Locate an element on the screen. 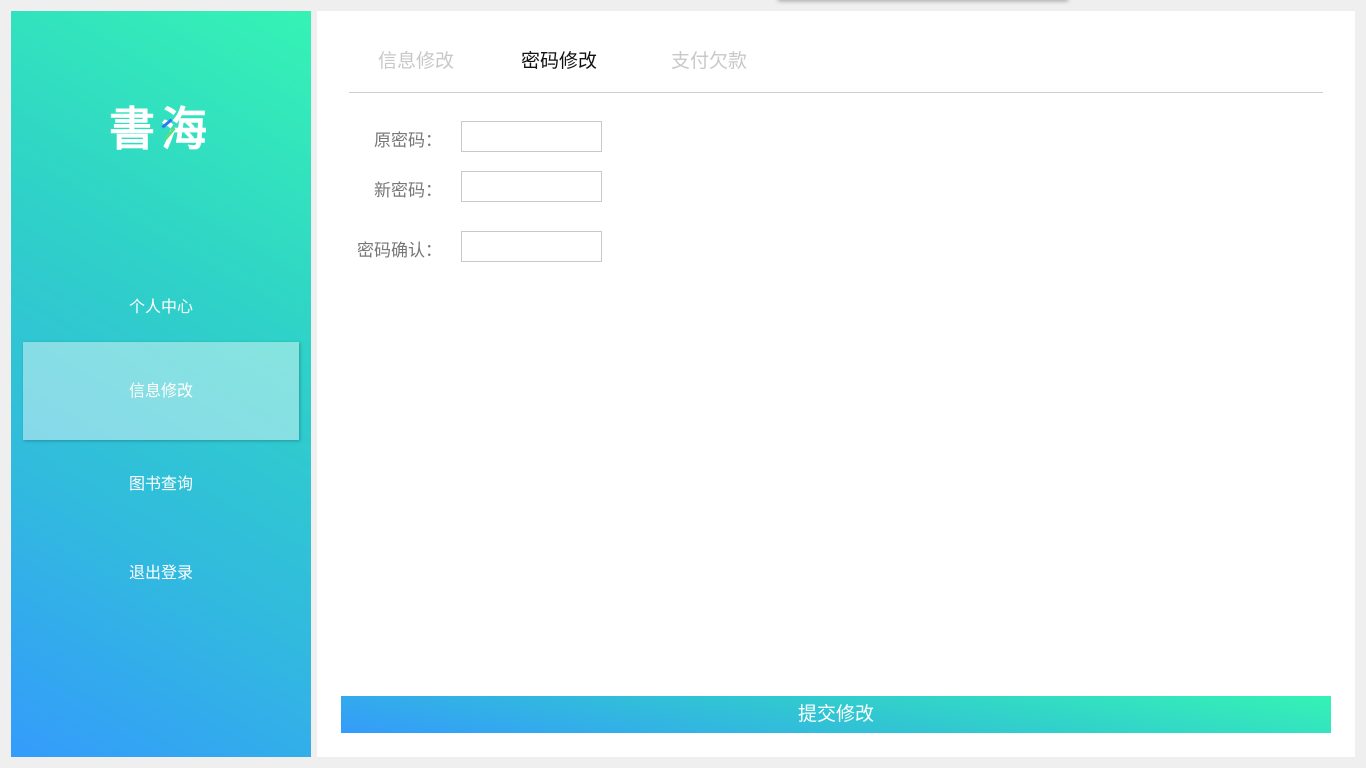 This screenshot has height=768, width=1366. submit-button: 提交修改 is located at coordinates (836, 714).